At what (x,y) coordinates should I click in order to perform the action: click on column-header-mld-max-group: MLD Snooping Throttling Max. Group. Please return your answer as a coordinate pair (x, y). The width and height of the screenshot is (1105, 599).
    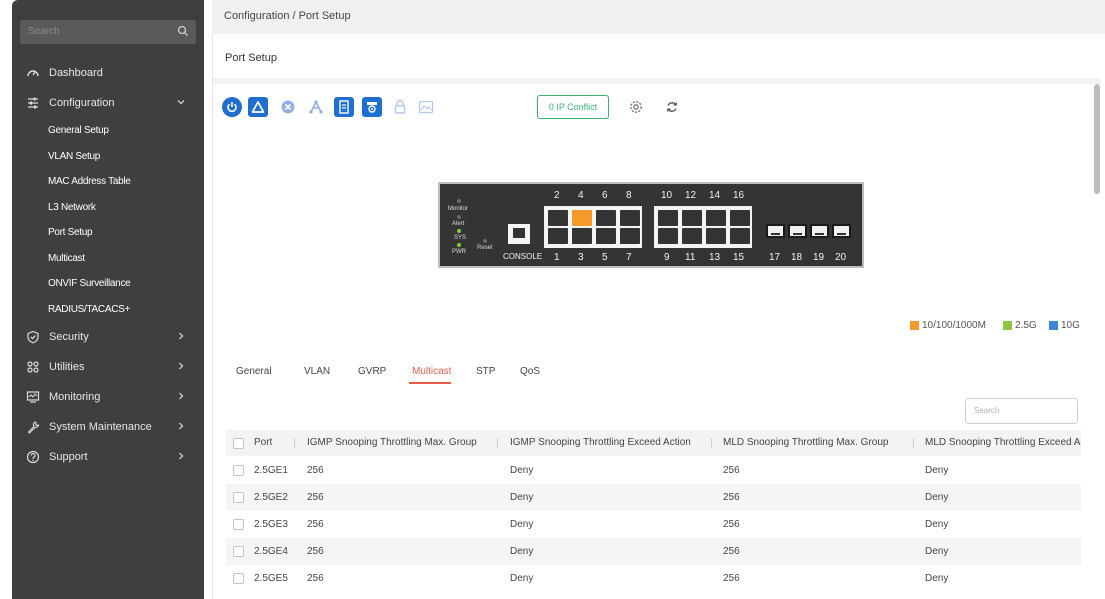
    Looking at the image, I should click on (805, 442).